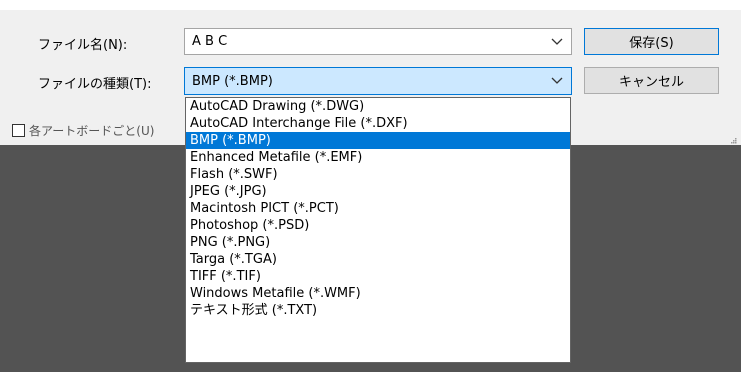  I want to click on filetype-option: PNG (*.PNG), so click(378, 242).